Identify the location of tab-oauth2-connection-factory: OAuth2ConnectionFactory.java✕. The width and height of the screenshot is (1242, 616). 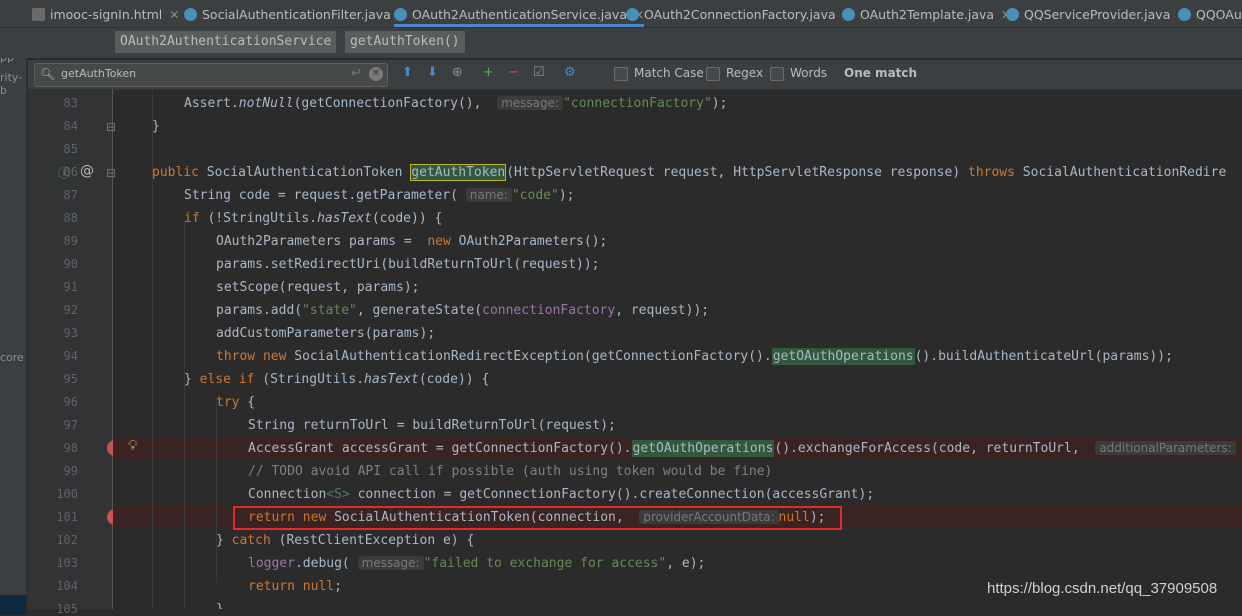
(739, 13).